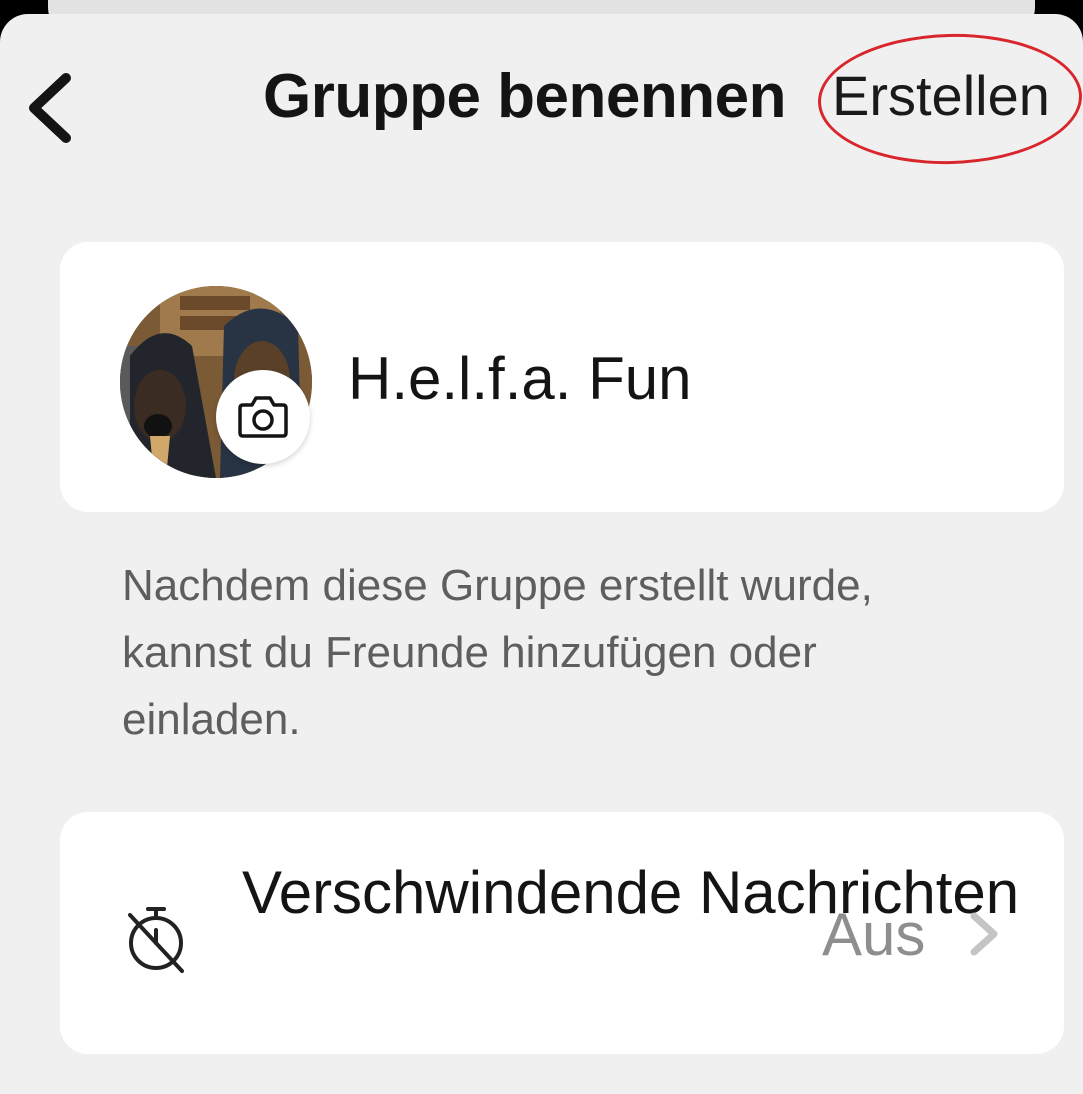 The width and height of the screenshot is (1083, 1094). I want to click on change-photo-button, so click(263, 417).